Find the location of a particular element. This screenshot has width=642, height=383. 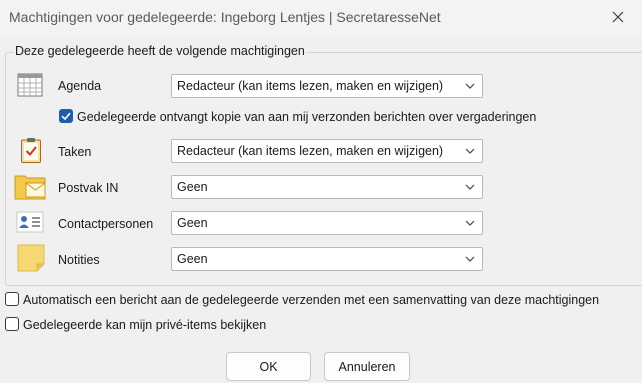

close-icon is located at coordinates (618, 17).